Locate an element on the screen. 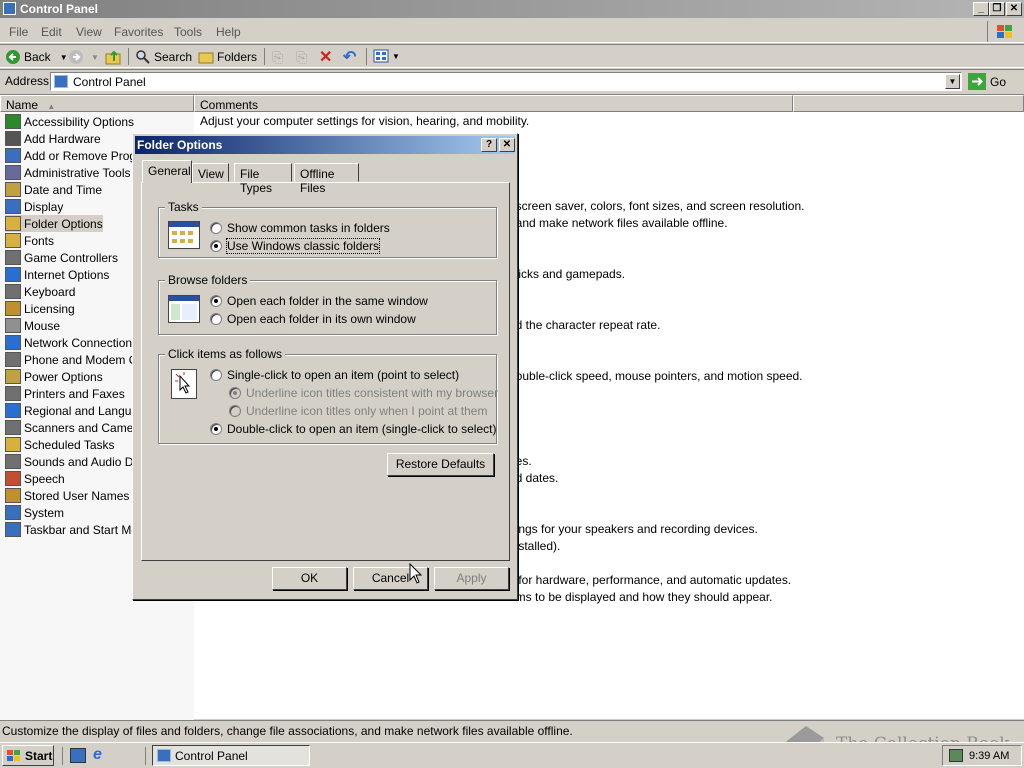 Image resolution: width=1024 pixels, height=768 pixels. tab-file-types: File Types is located at coordinates (263, 179).